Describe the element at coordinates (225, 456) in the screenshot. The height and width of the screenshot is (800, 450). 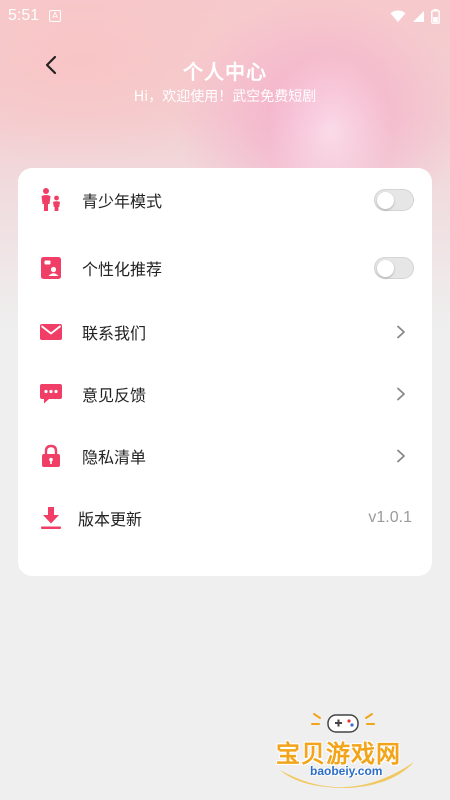
I see `menu-item-privacy-list: 隐私清单` at that location.